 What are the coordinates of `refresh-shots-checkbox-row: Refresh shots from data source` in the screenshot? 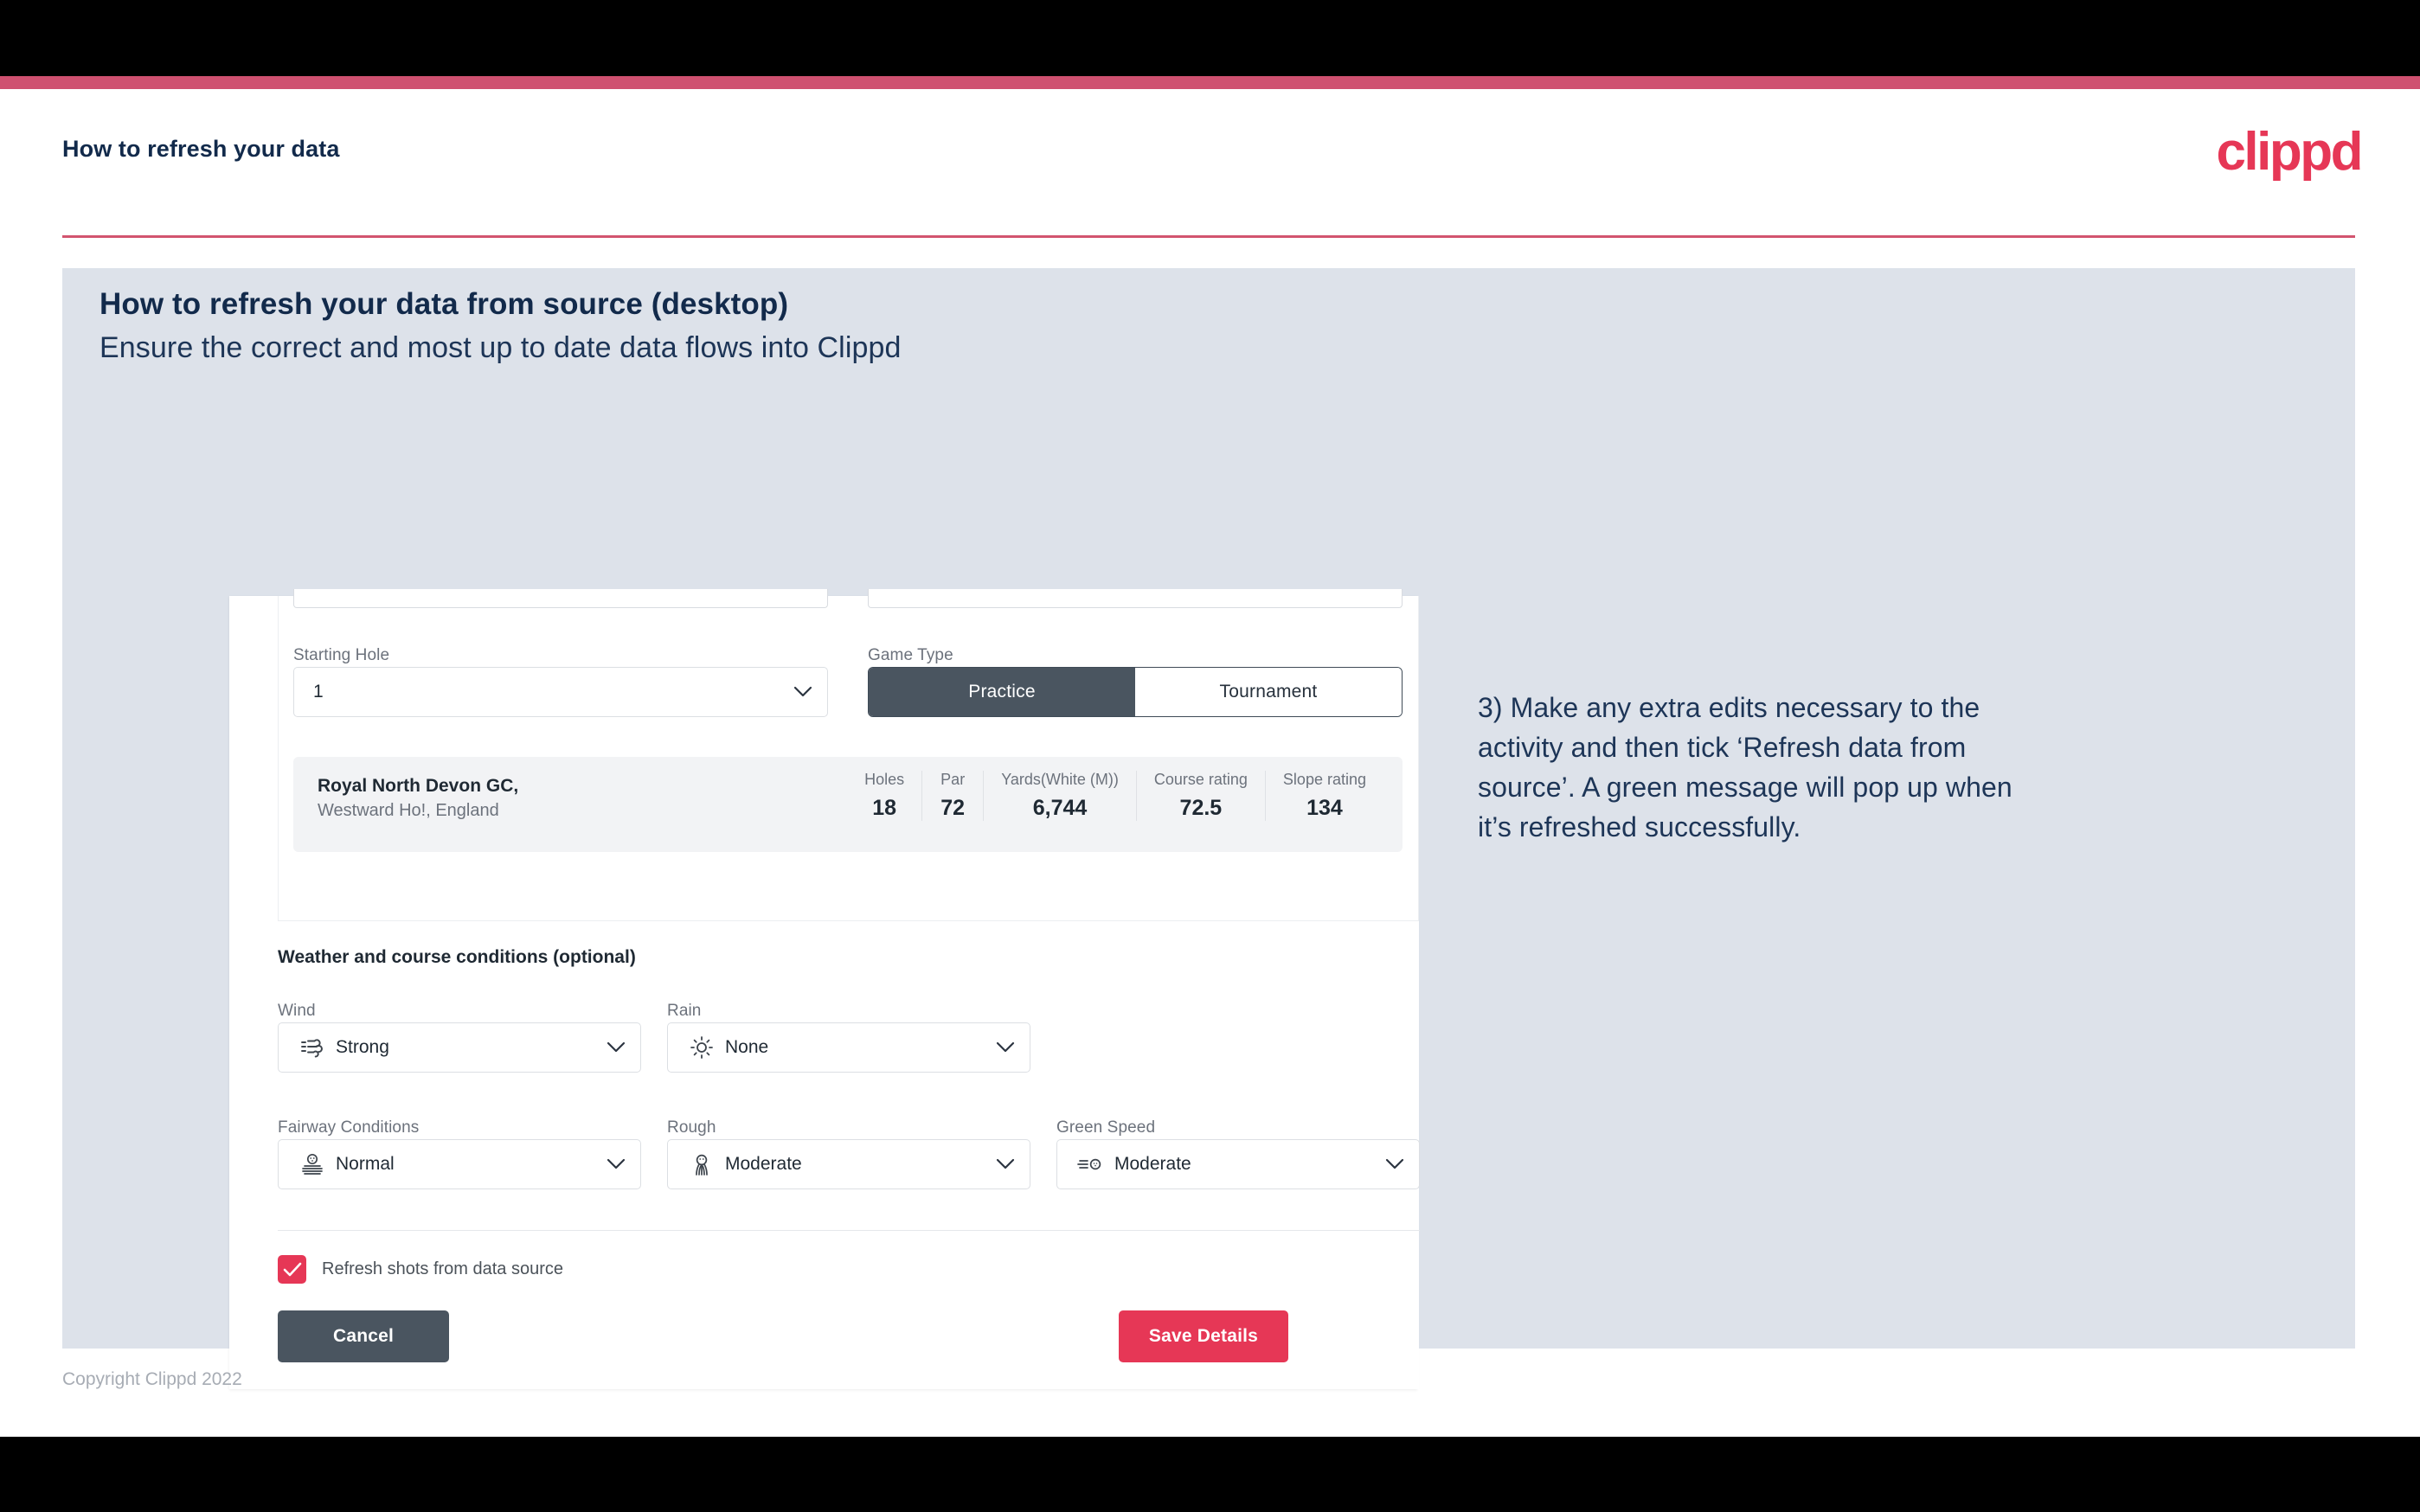 It's located at (420, 1269).